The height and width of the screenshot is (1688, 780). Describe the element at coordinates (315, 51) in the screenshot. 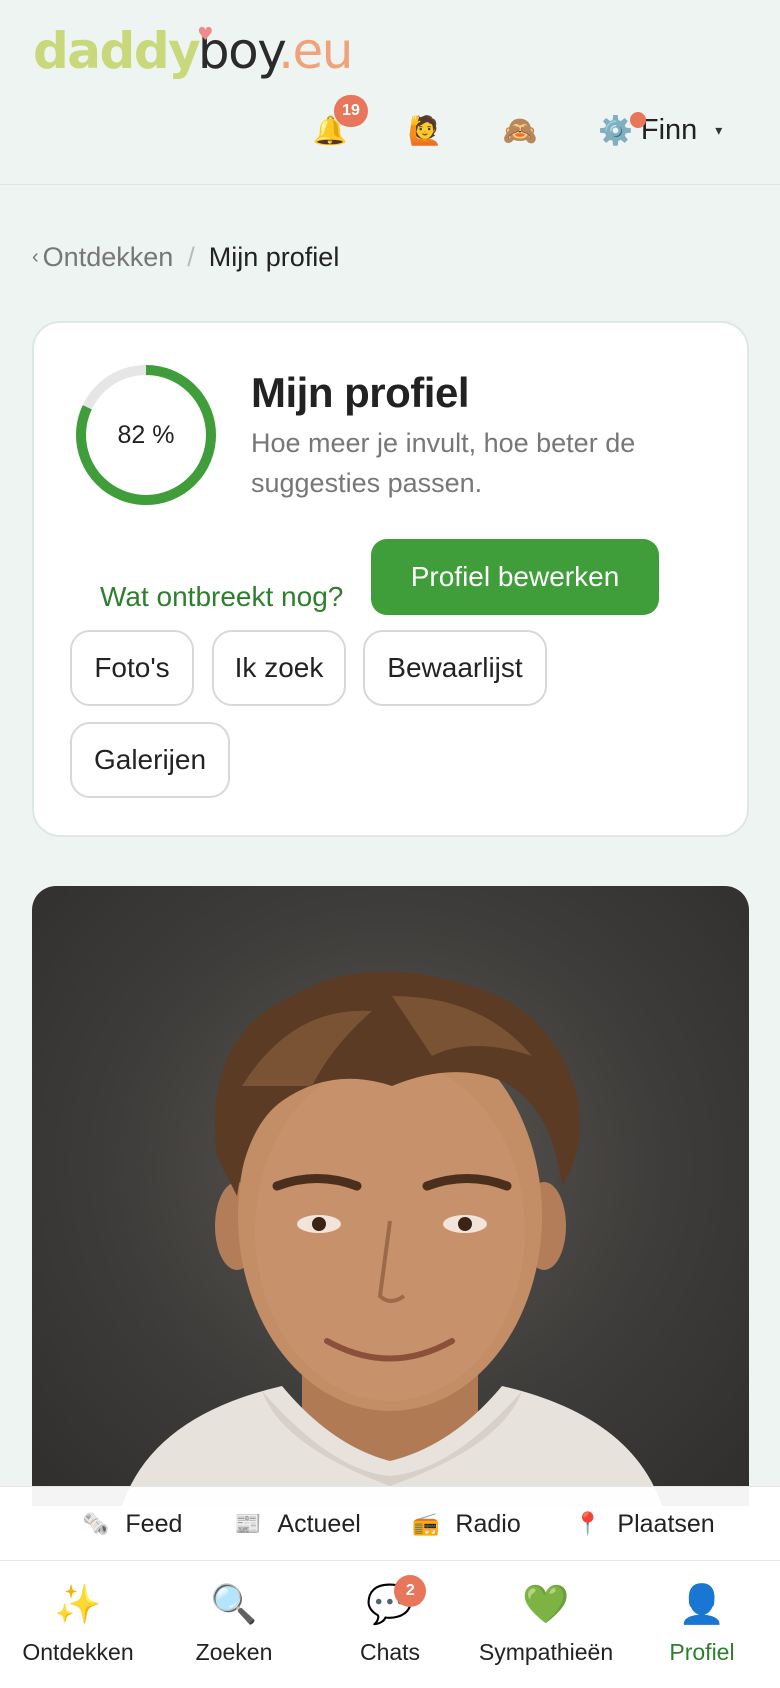

I see `logo-part-domain: .eu` at that location.